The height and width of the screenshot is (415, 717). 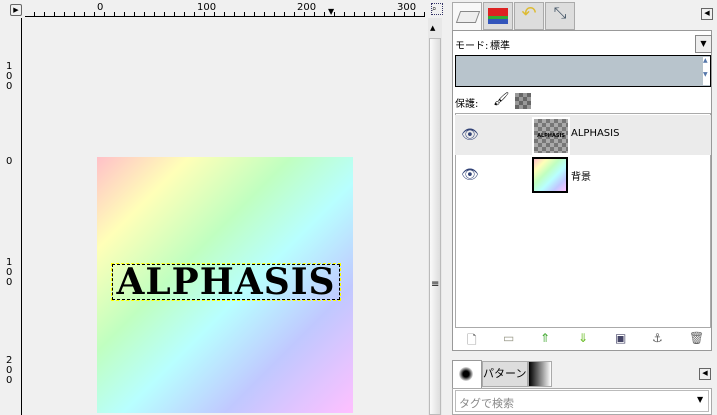 What do you see at coordinates (620, 338) in the screenshot?
I see `duplicate-layer-icon: ▣` at bounding box center [620, 338].